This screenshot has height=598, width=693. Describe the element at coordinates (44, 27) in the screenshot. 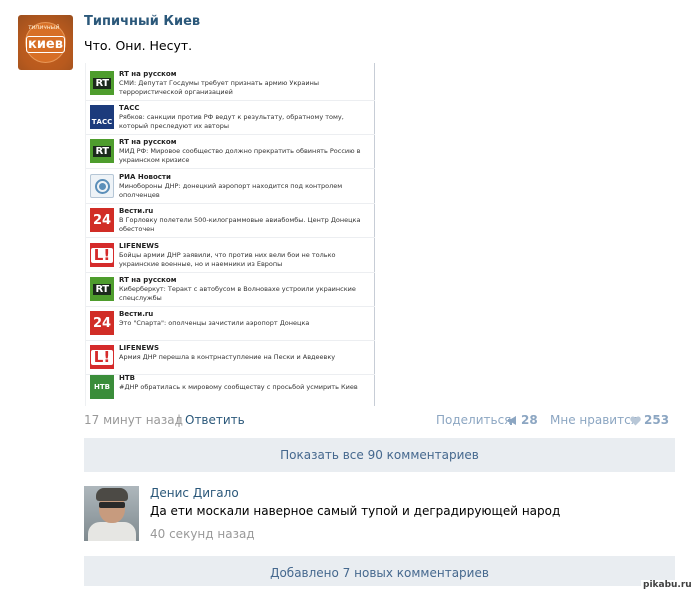

I see `avatar-tagline: типичный` at that location.